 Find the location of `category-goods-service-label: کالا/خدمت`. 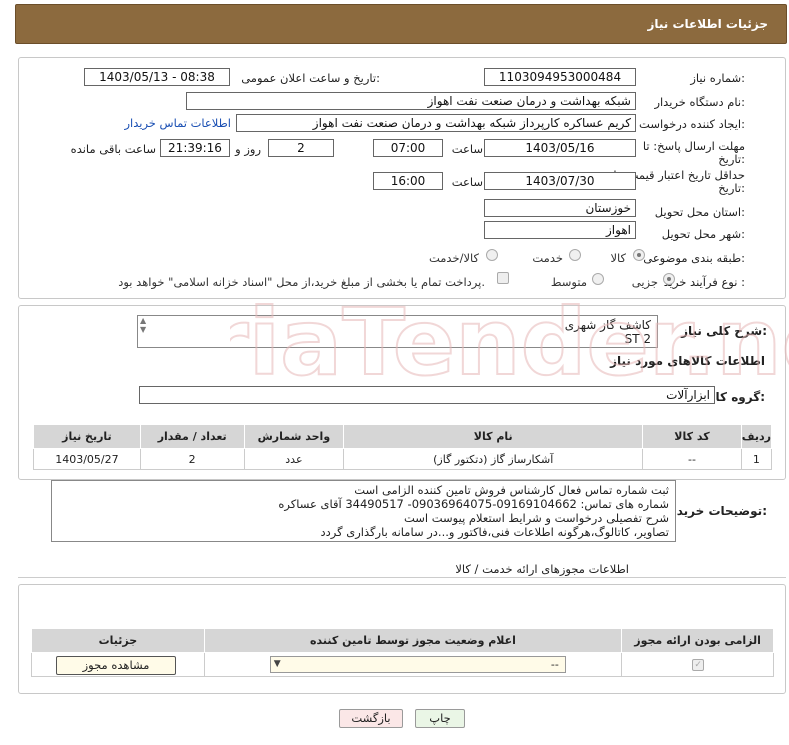

category-goods-service-label: کالا/خدمت is located at coordinates (453, 258).